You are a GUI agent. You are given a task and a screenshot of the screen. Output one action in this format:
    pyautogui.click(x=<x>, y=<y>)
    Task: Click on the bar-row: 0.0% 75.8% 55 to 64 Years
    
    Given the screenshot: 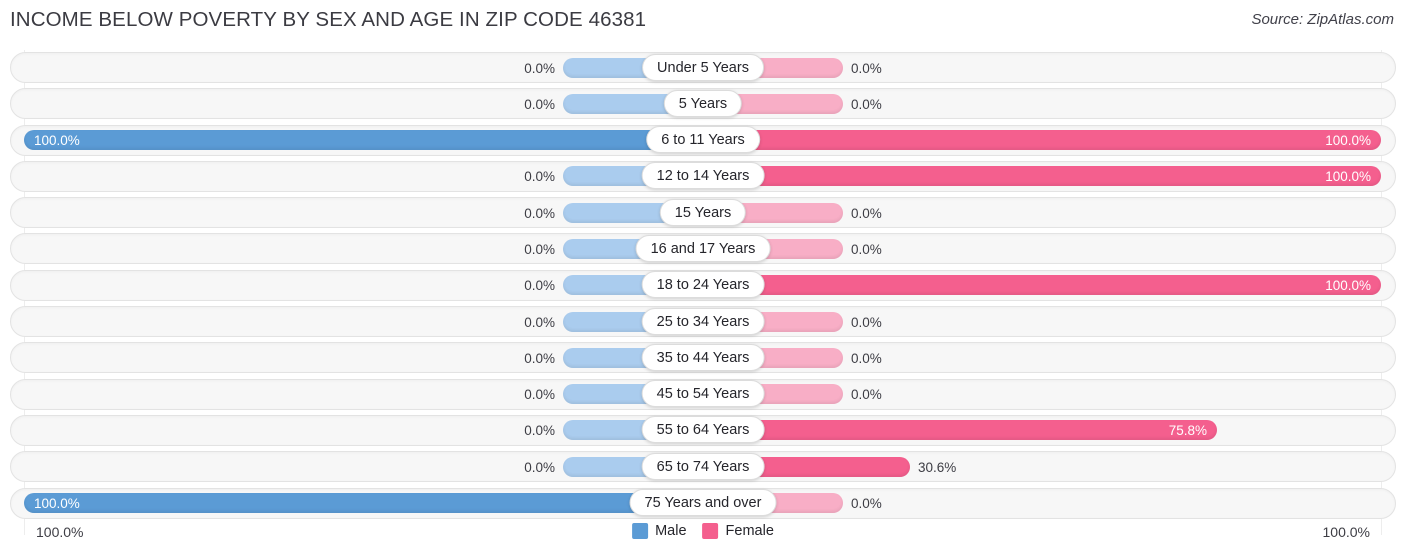 What is the action you would take?
    pyautogui.click(x=703, y=431)
    